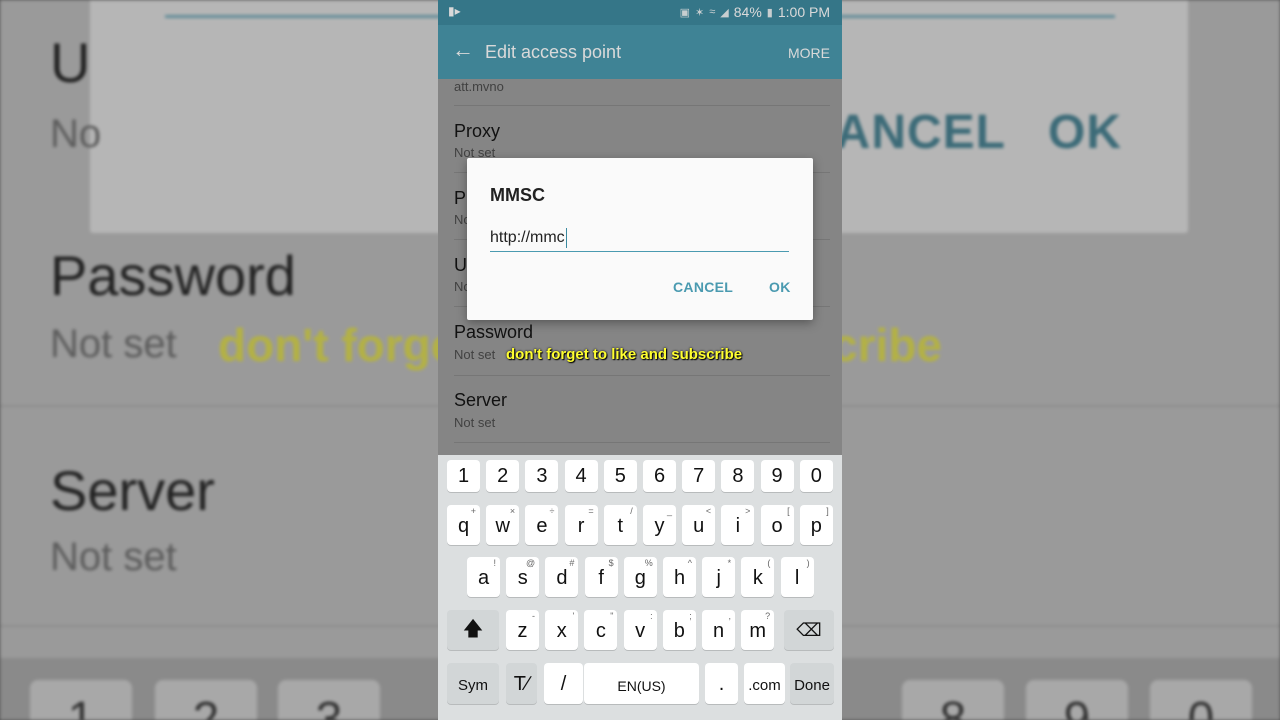  Describe the element at coordinates (531, 563) in the screenshot. I see `key-s-alt-label: @` at that location.